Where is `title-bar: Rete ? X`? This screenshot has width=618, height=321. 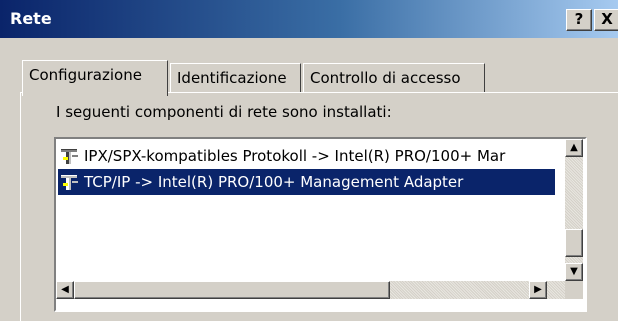
title-bar: Rete ? X is located at coordinates (309, 19).